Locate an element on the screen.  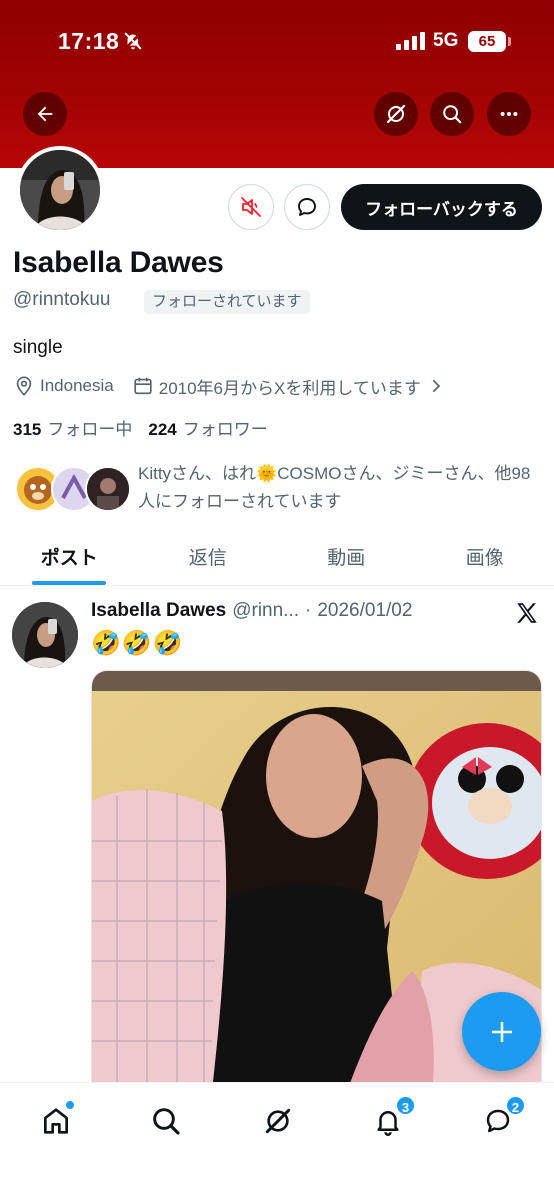
plus-icon is located at coordinates (501, 1031).